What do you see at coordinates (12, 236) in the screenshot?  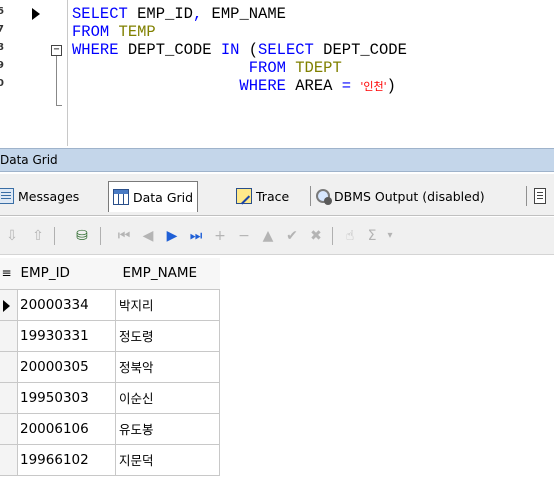 I see `export-icon: ⇩` at bounding box center [12, 236].